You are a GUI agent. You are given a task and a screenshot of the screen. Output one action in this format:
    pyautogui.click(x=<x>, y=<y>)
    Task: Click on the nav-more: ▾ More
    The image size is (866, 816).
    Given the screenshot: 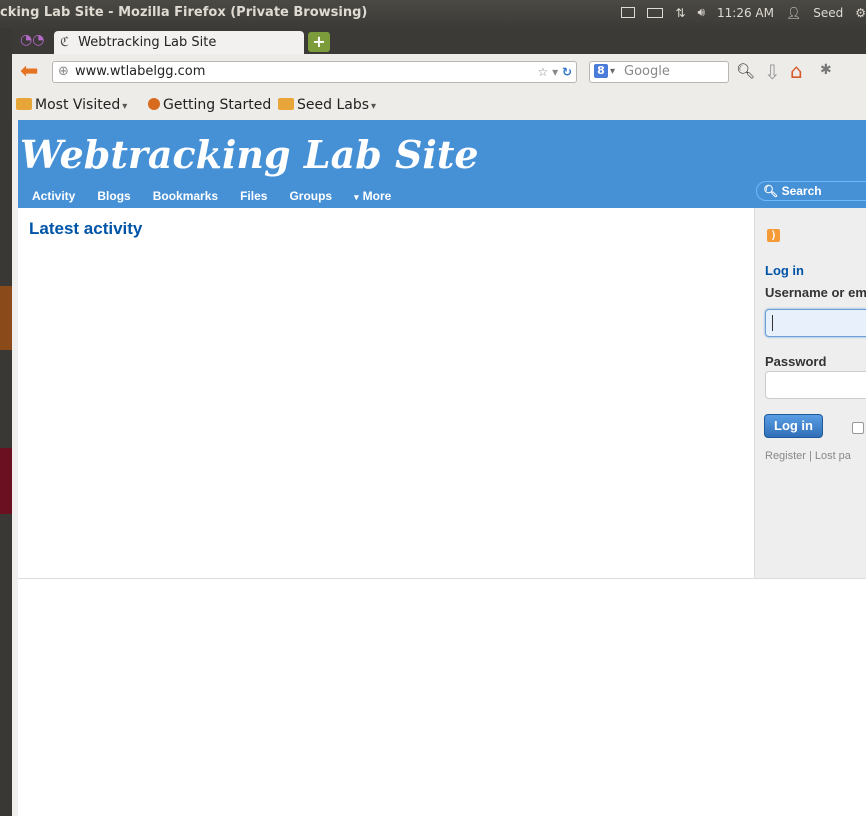 What is the action you would take?
    pyautogui.click(x=383, y=196)
    